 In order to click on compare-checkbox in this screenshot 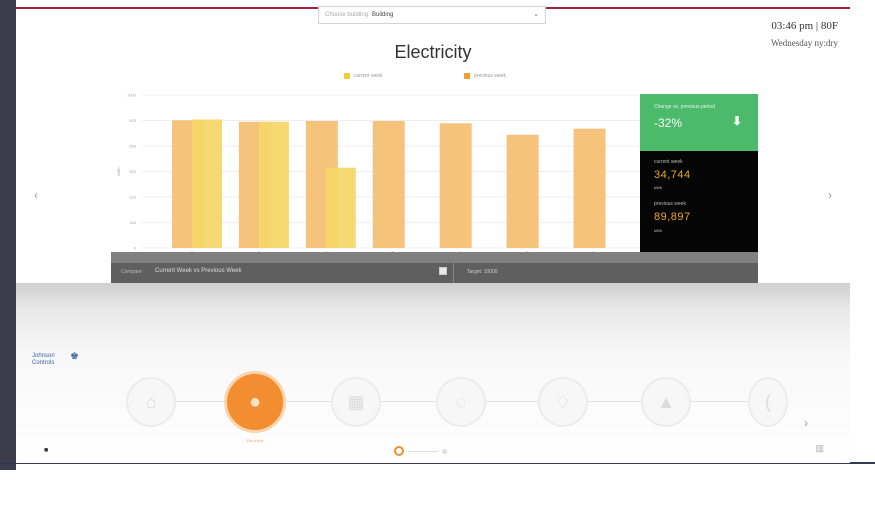, I will do `click(443, 271)`.